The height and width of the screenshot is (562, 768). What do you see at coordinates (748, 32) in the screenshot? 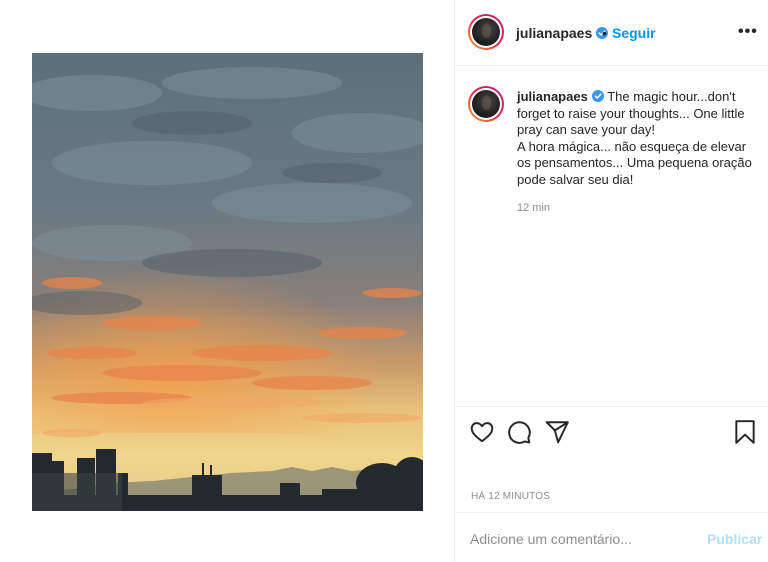
I see `more-options-icon: •••` at bounding box center [748, 32].